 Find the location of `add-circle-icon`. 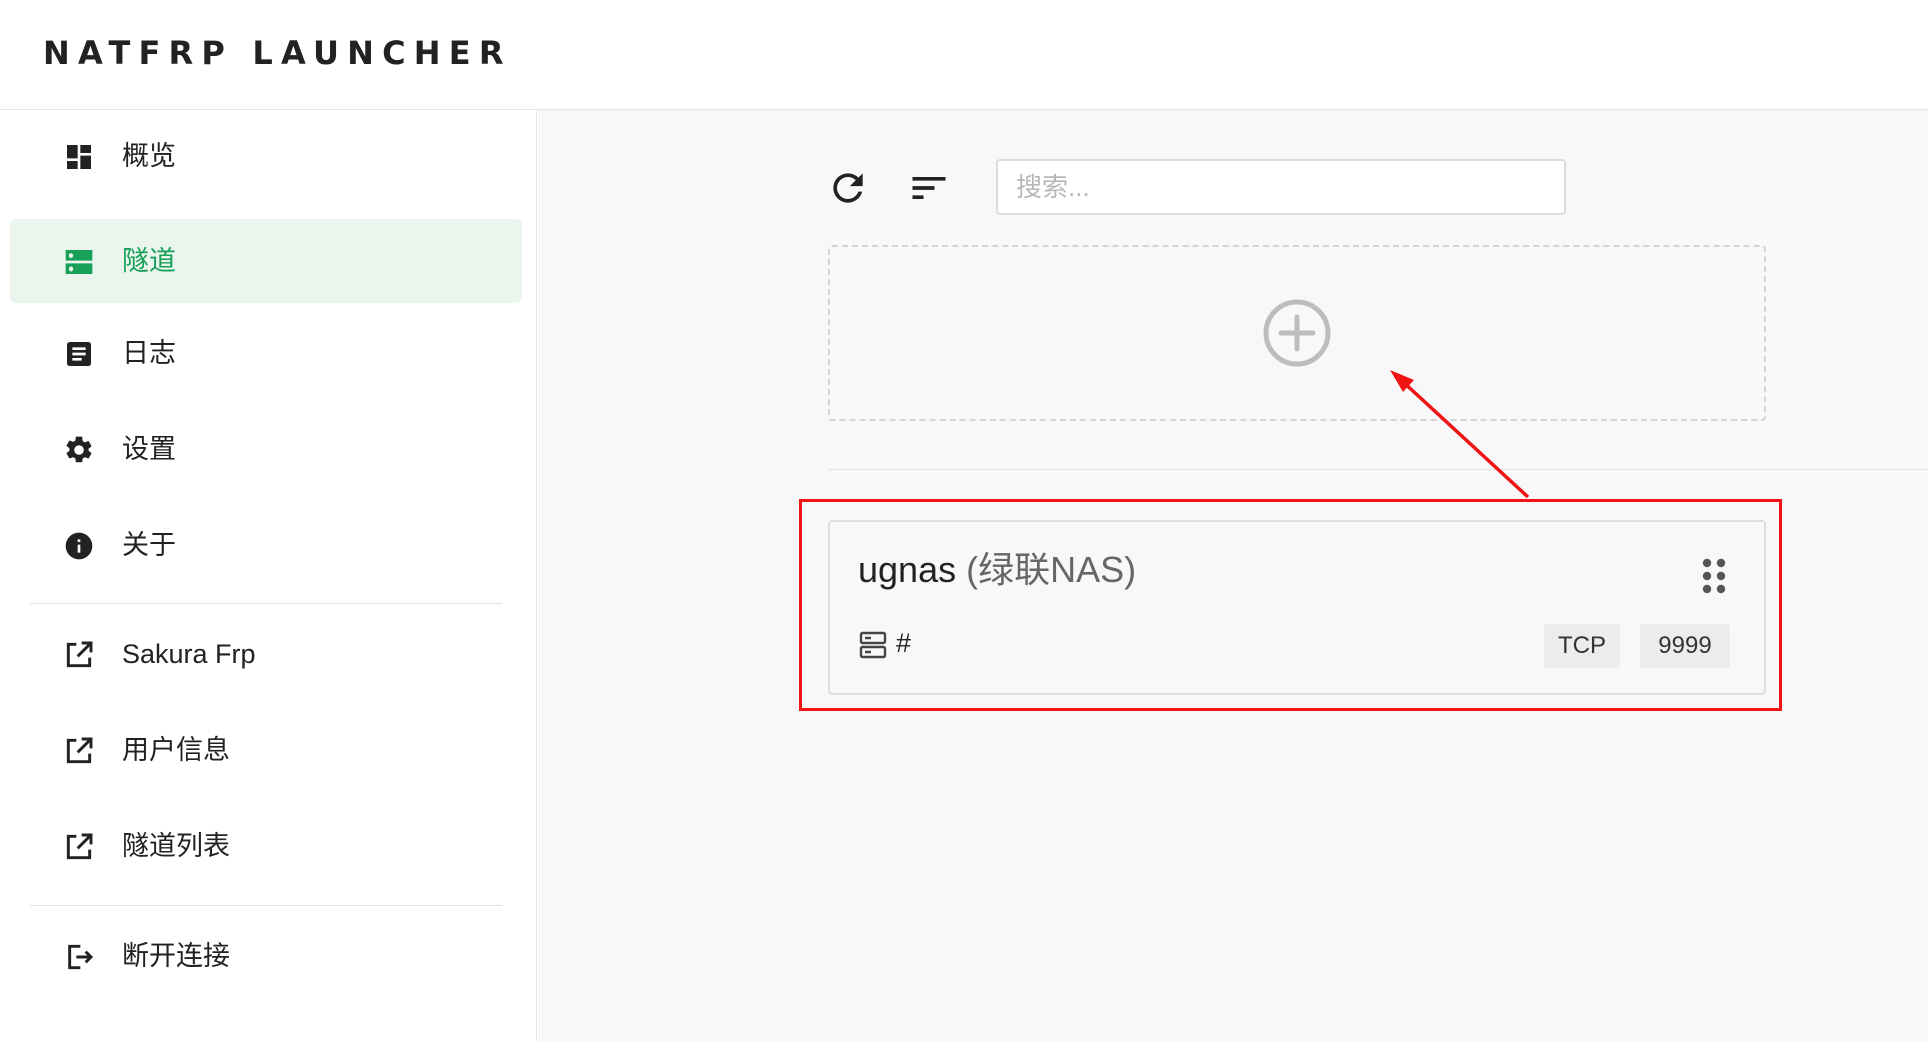

add-circle-icon is located at coordinates (1297, 333).